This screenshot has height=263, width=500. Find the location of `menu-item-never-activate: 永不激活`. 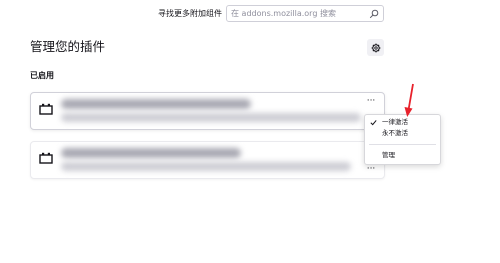

menu-item-never-activate: 永不激活 is located at coordinates (402, 133).